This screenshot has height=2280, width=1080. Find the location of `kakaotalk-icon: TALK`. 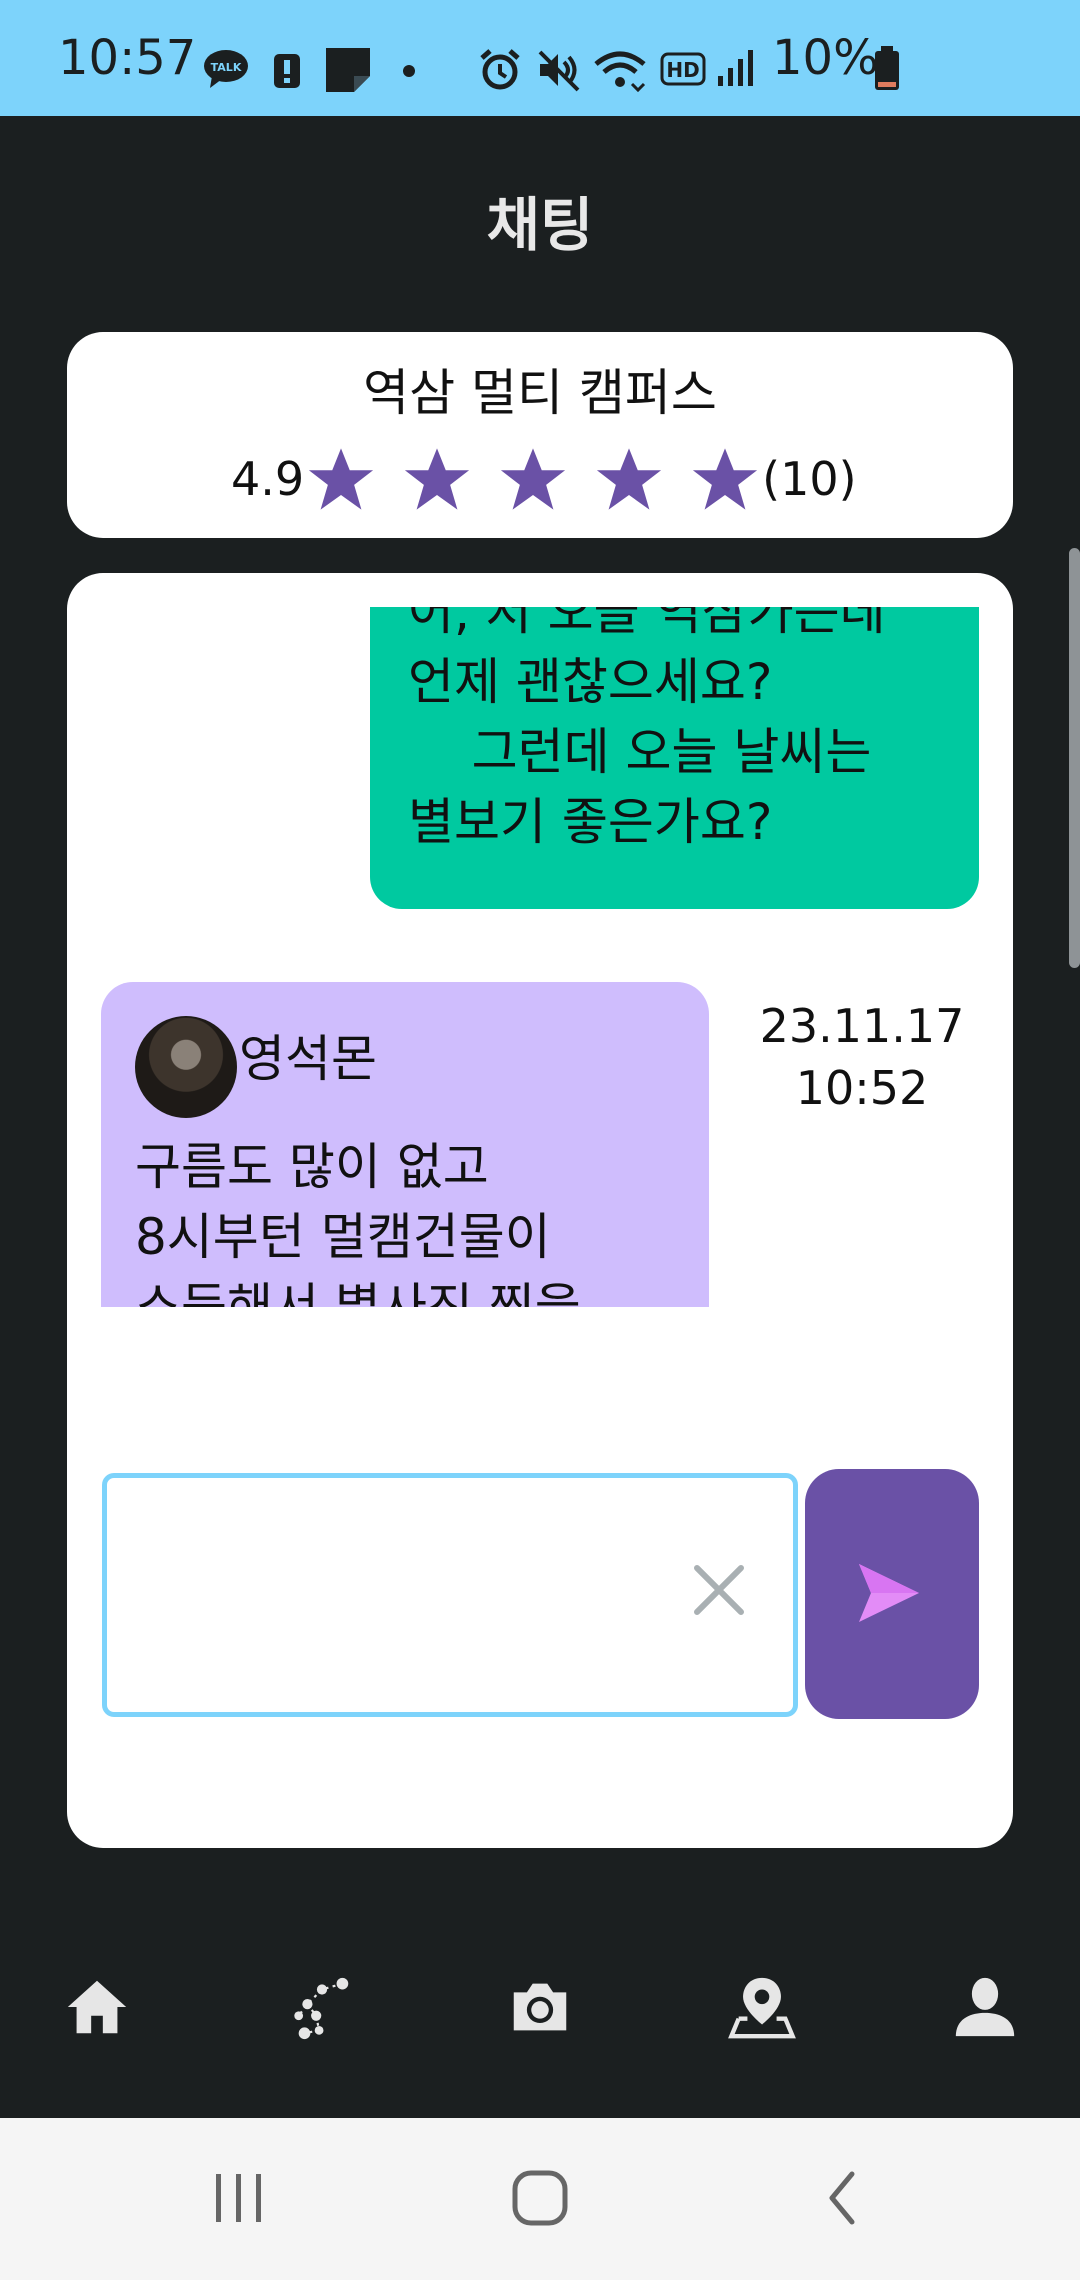

kakaotalk-icon: TALK is located at coordinates (226, 69).